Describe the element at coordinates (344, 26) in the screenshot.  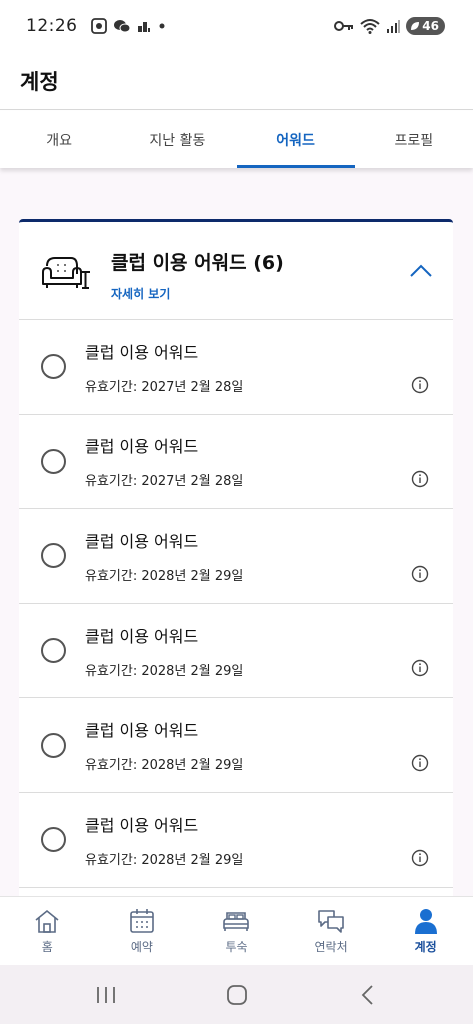
I see `key-icon` at that location.